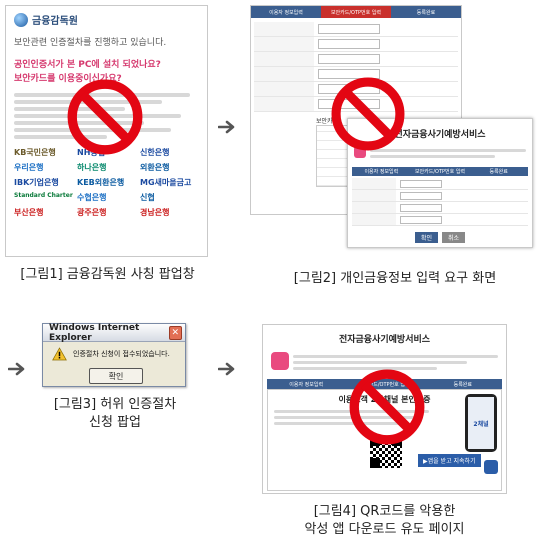  I want to click on fss-logo: 금융감독원, so click(106, 19).